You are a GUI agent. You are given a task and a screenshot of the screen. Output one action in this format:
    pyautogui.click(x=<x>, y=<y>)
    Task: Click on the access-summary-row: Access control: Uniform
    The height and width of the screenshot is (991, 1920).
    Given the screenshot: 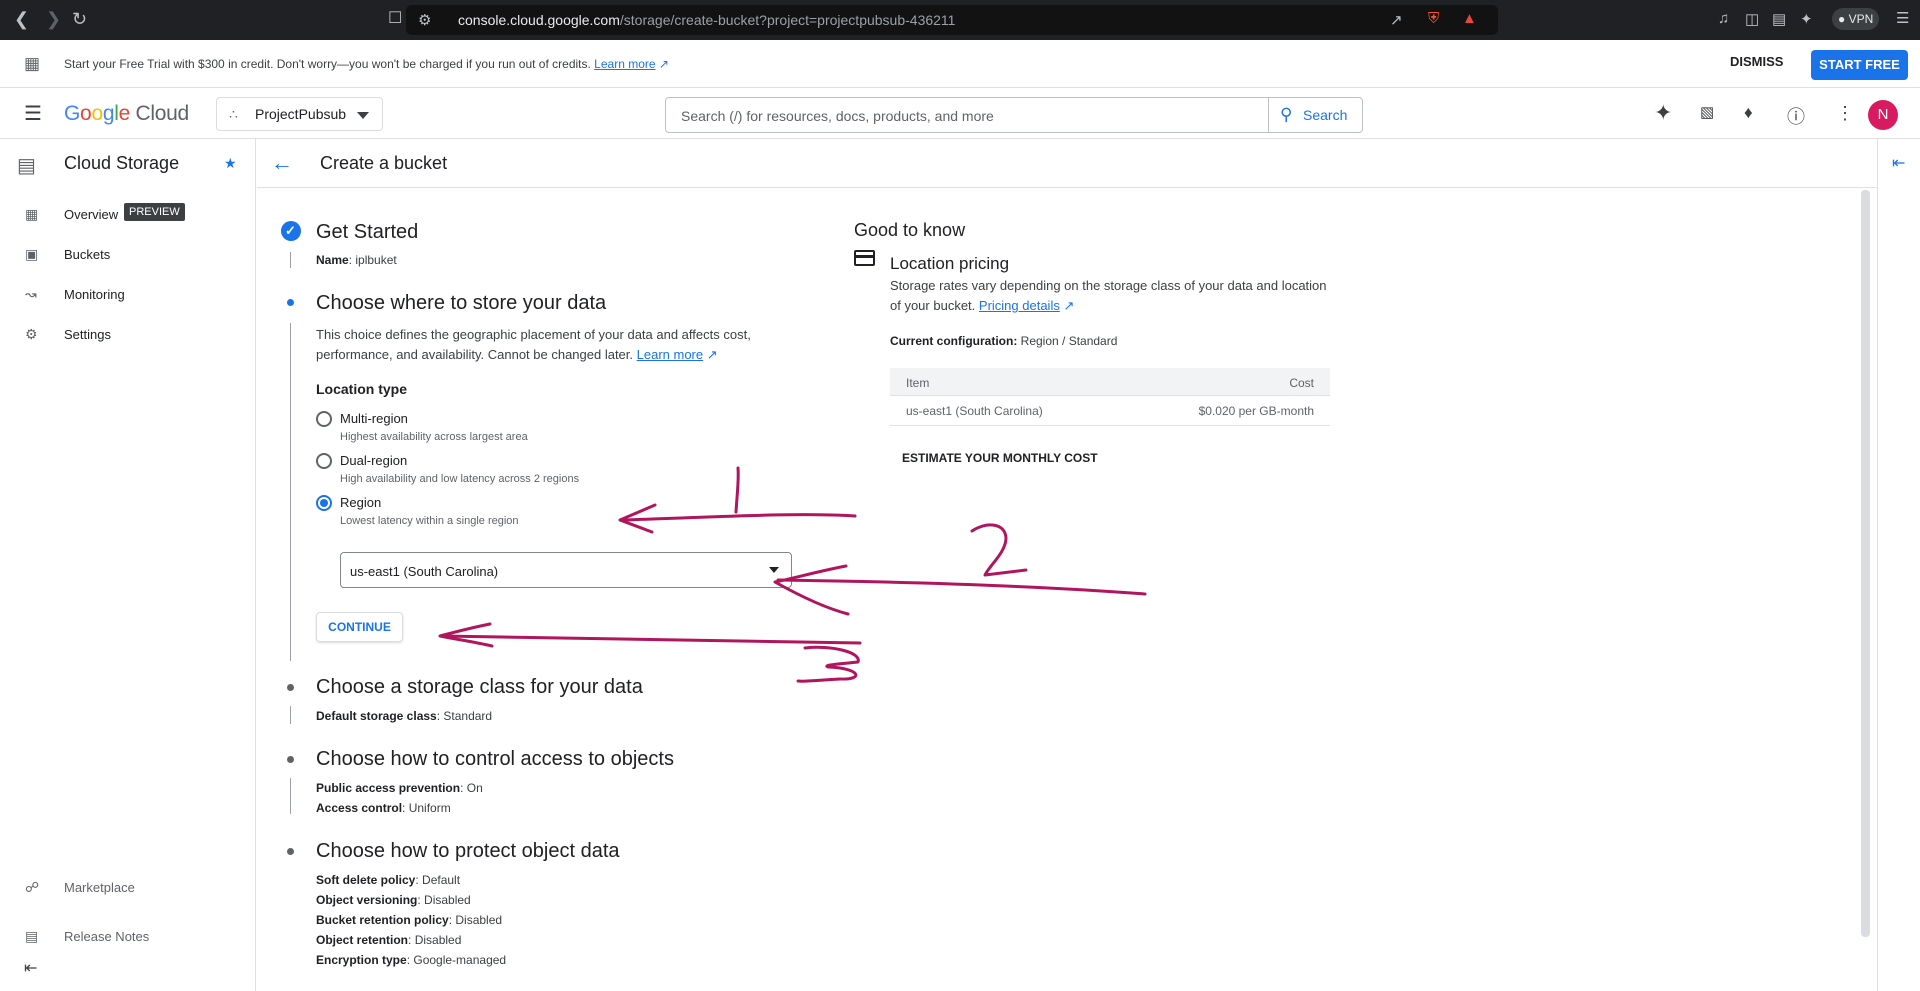 What is the action you would take?
    pyautogui.click(x=383, y=808)
    